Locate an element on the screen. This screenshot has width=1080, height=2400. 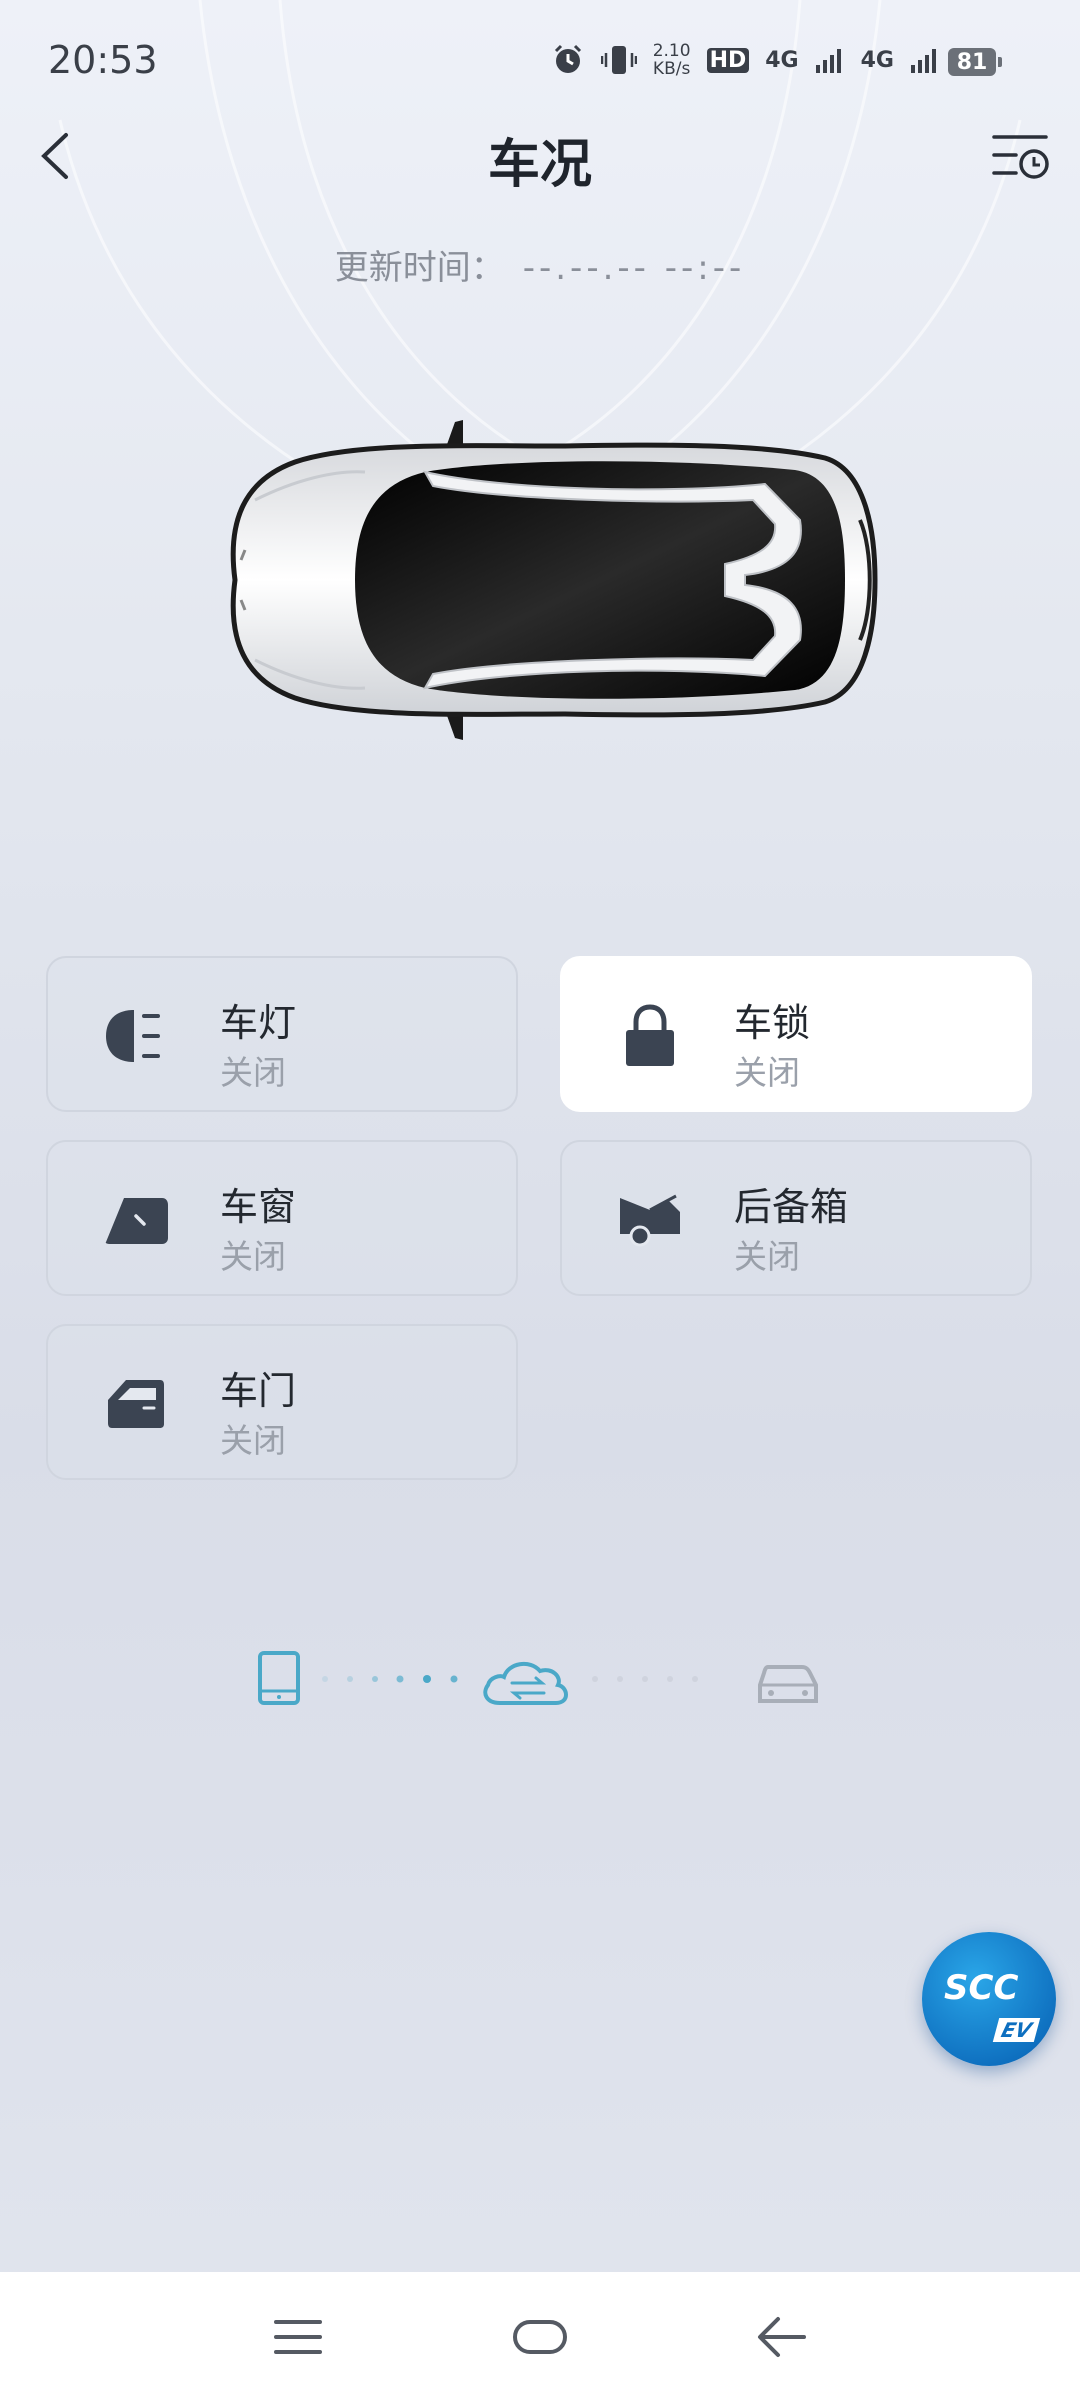
history-button is located at coordinates (1022, 156).